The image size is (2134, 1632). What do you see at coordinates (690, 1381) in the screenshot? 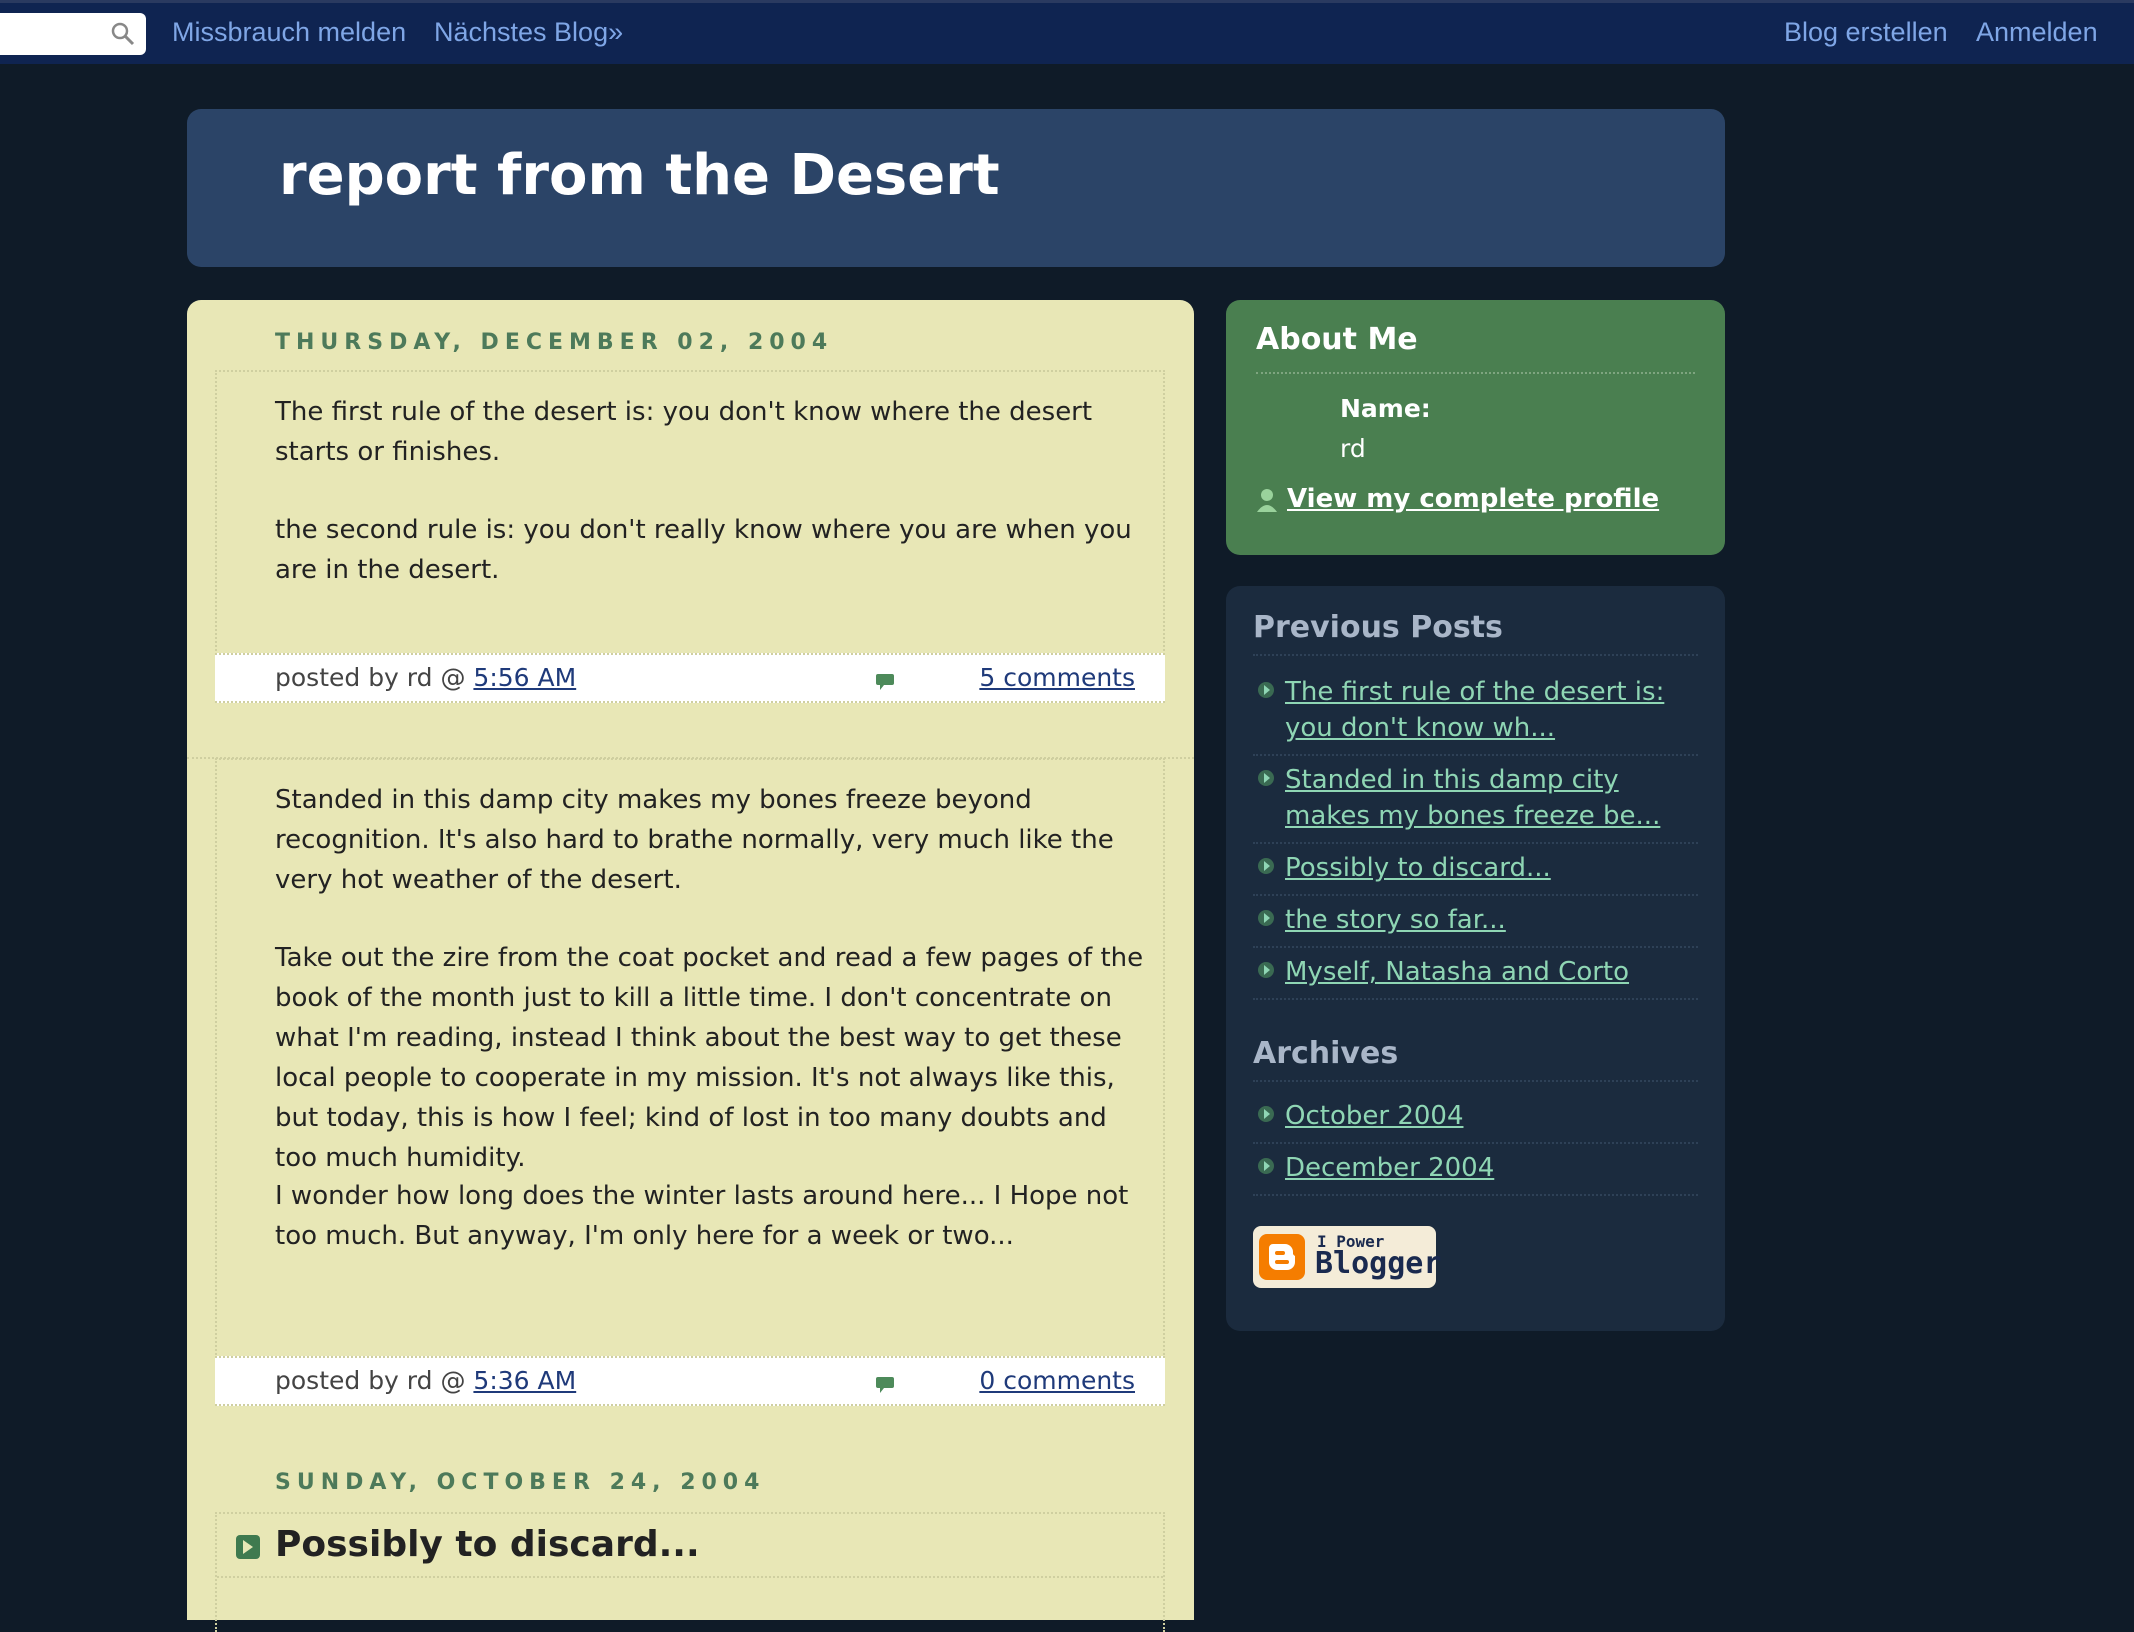
I see `post-footer: posted by rd @ 5:36 AM 0 comments` at bounding box center [690, 1381].